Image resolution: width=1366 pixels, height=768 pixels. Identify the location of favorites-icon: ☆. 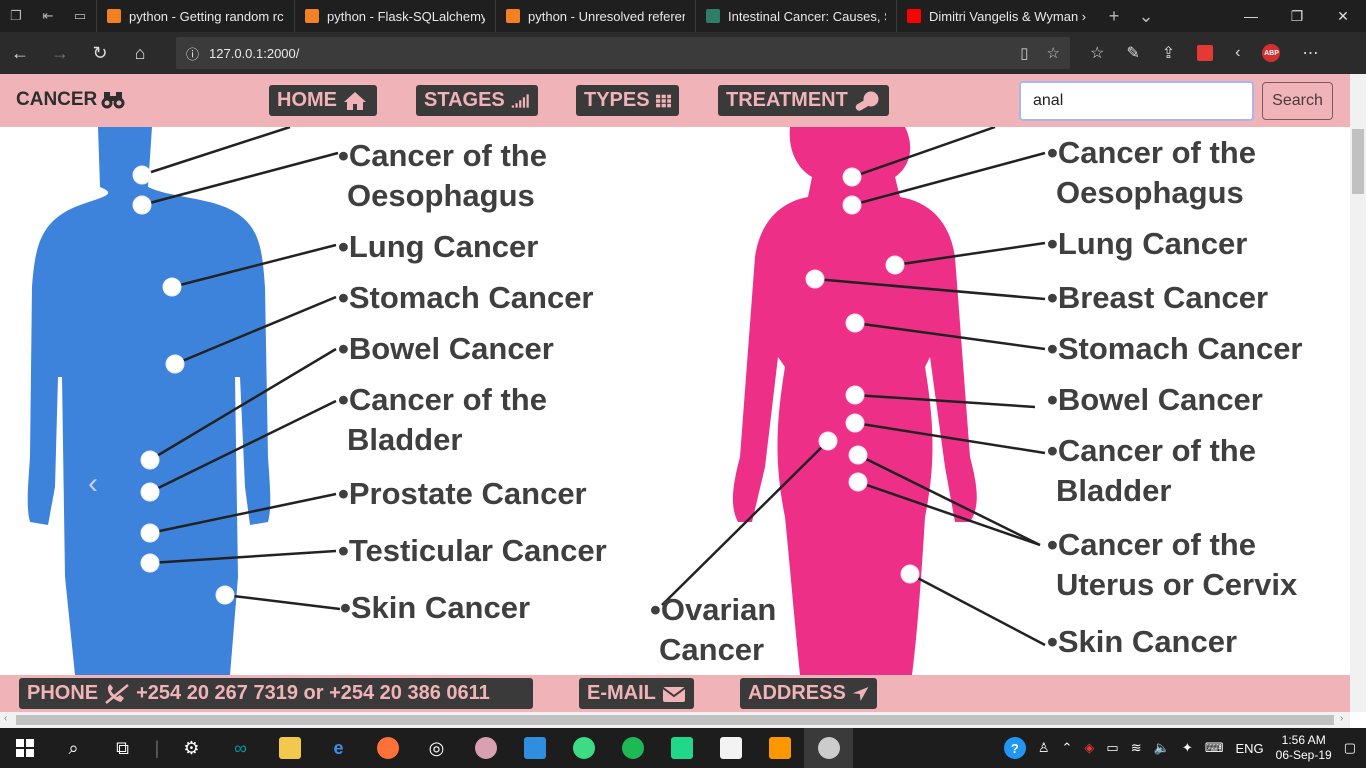
(1097, 53).